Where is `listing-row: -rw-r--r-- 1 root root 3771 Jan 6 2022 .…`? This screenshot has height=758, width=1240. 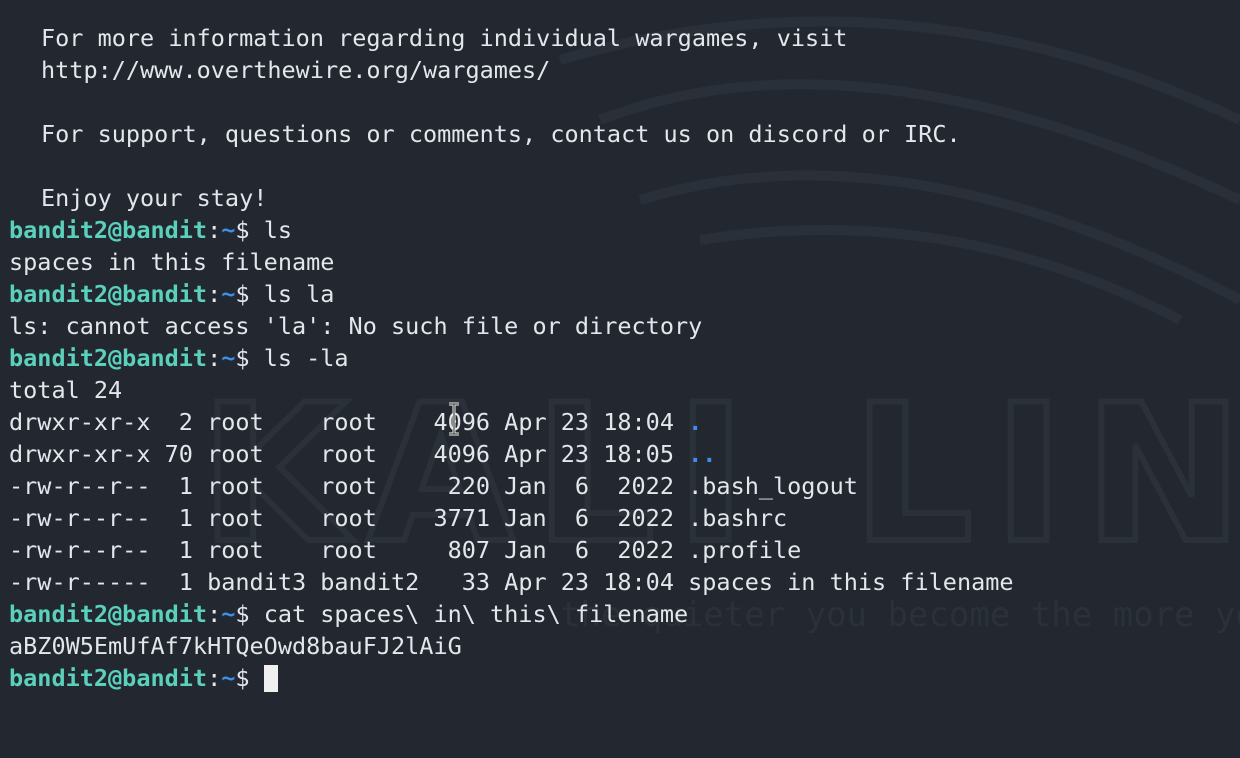
listing-row: -rw-r--r-- 1 root root 3771 Jan 6 2022 .… is located at coordinates (624, 518).